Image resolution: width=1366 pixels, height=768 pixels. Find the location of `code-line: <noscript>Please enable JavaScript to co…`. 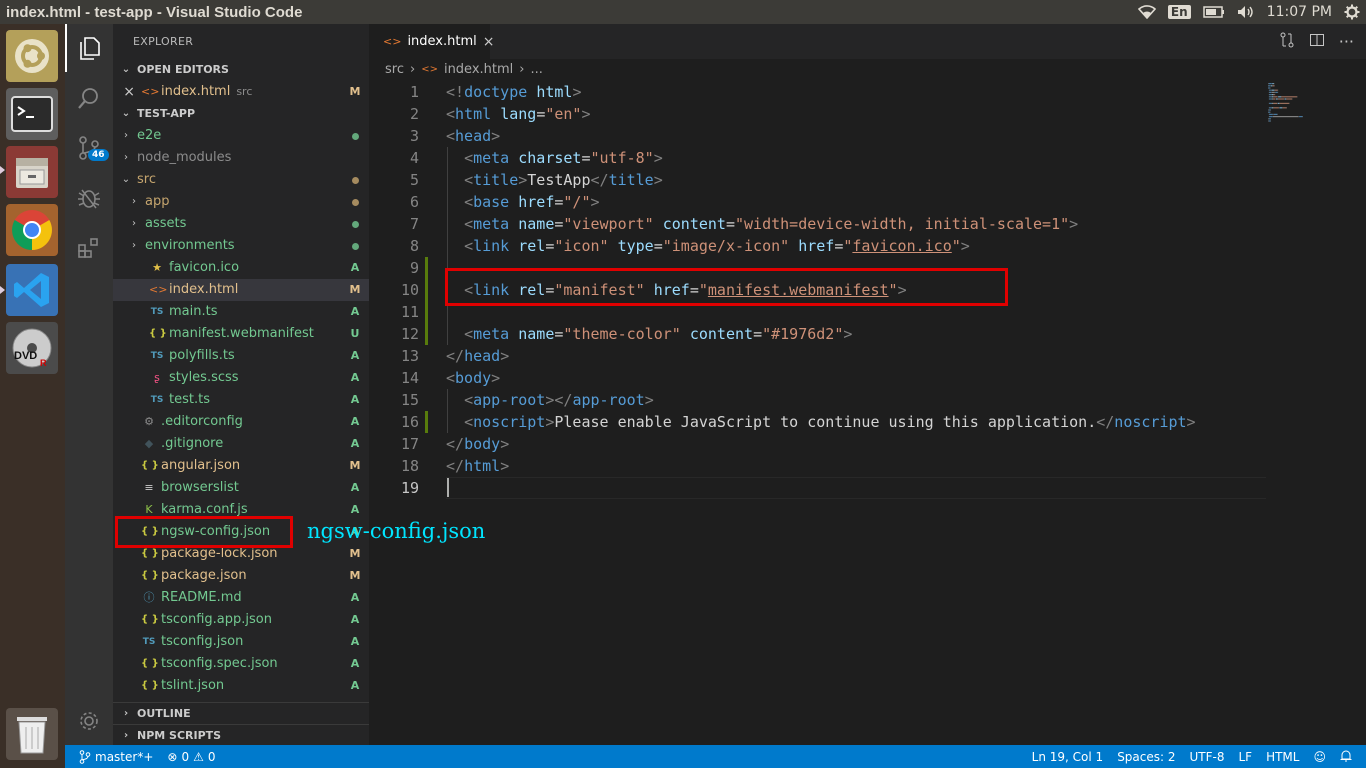

code-line: <noscript>Please enable JavaScript to co… is located at coordinates (830, 422).